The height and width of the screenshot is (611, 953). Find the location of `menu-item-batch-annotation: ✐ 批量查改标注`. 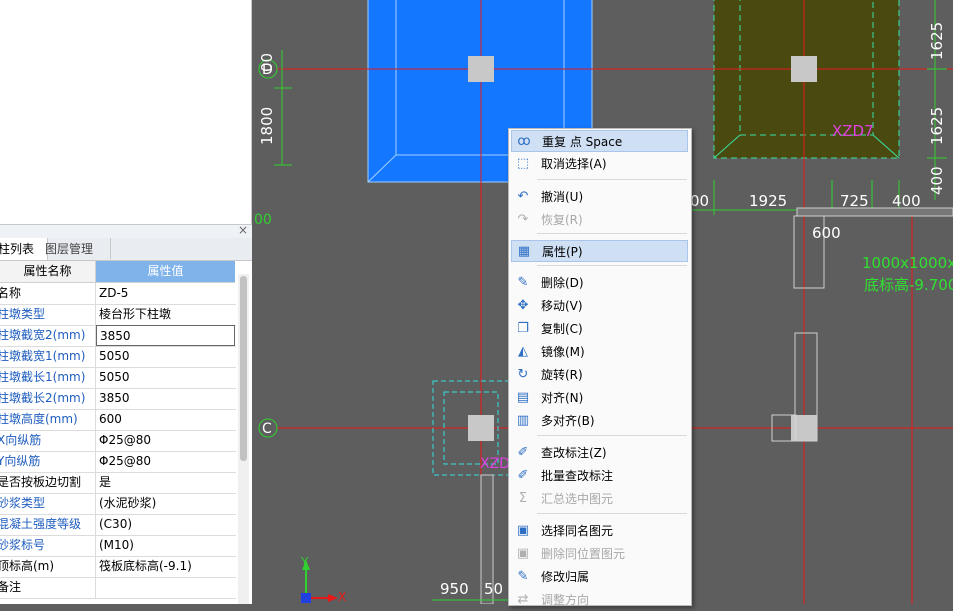

menu-item-batch-annotation: ✐ 批量查改标注 is located at coordinates (599, 476).